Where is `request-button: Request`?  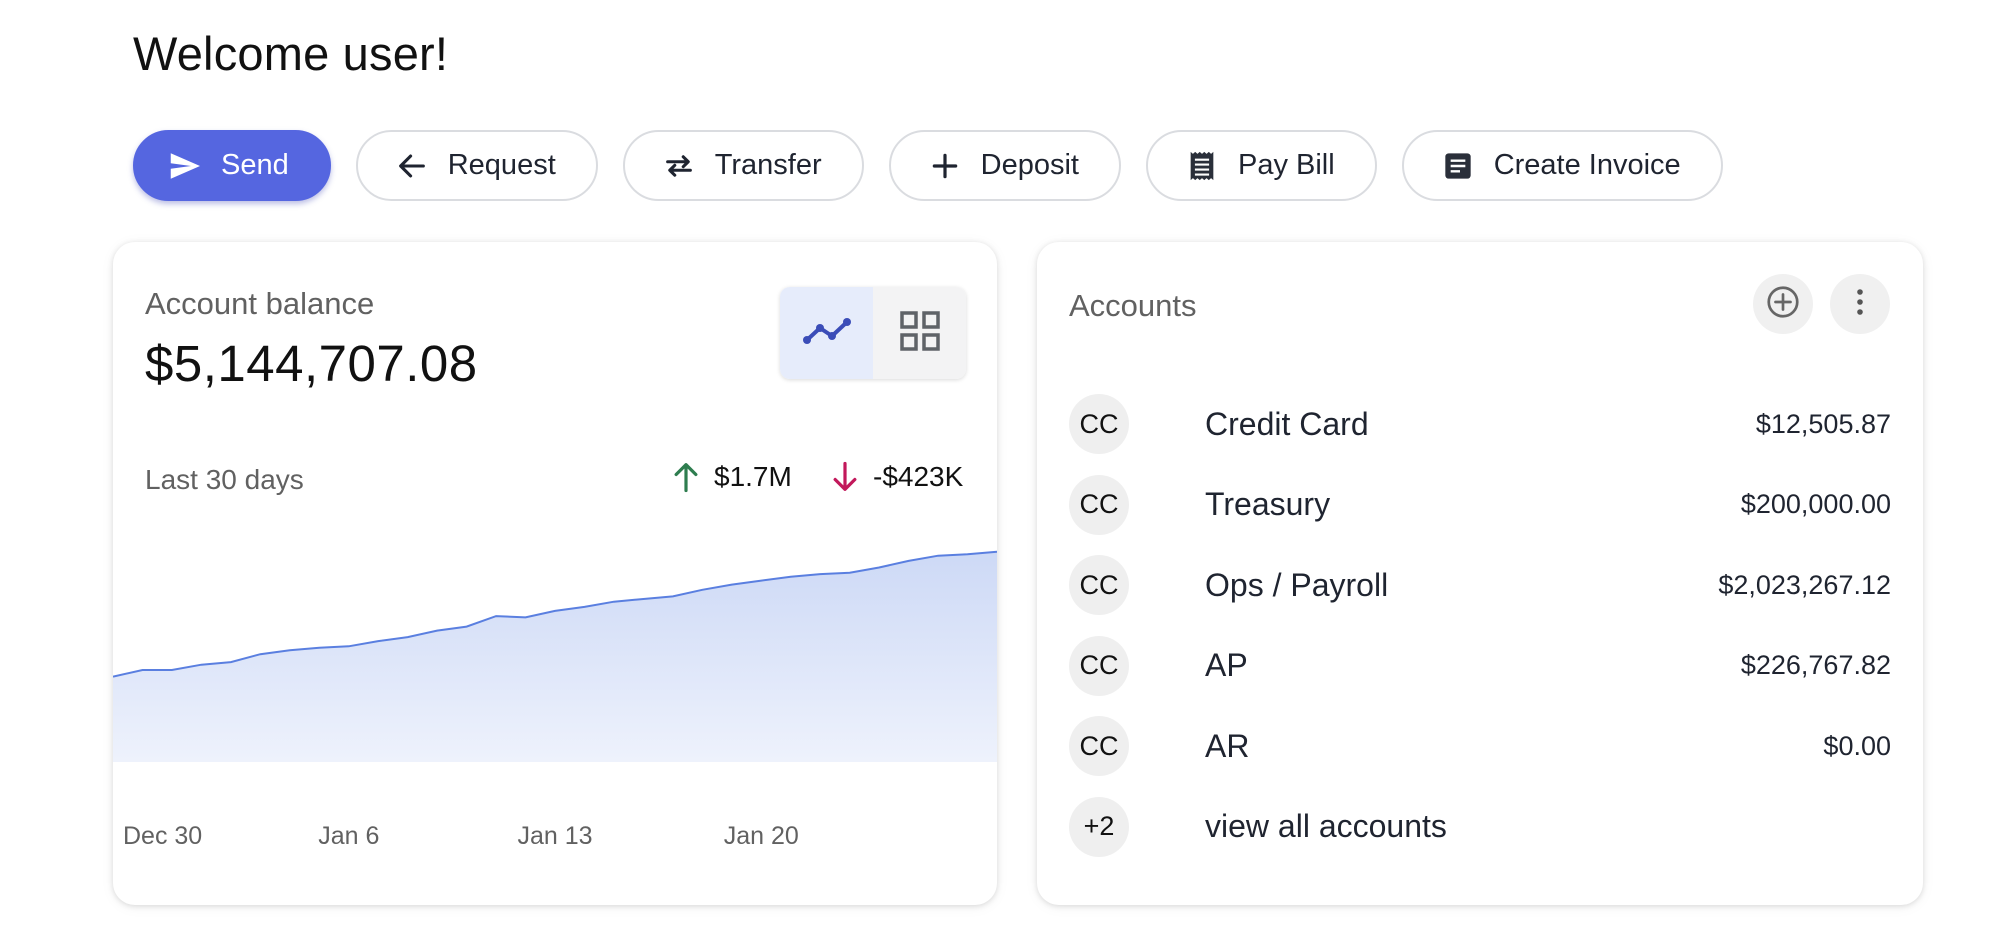
request-button: Request is located at coordinates (476, 165).